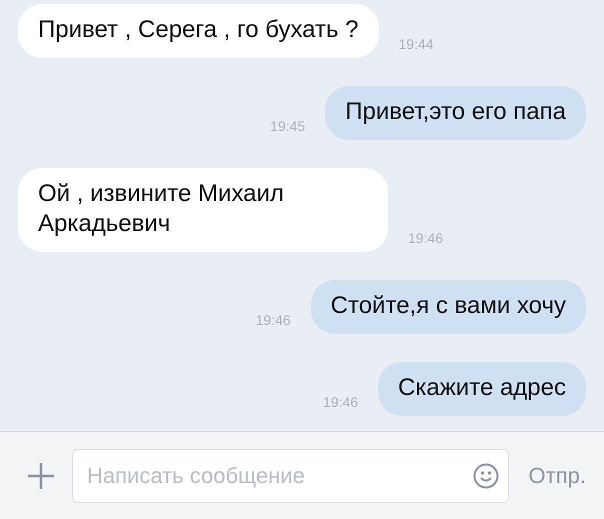 The width and height of the screenshot is (604, 519). I want to click on message-bubble: Ой , извините Михаил Аркадьевич, so click(203, 210).